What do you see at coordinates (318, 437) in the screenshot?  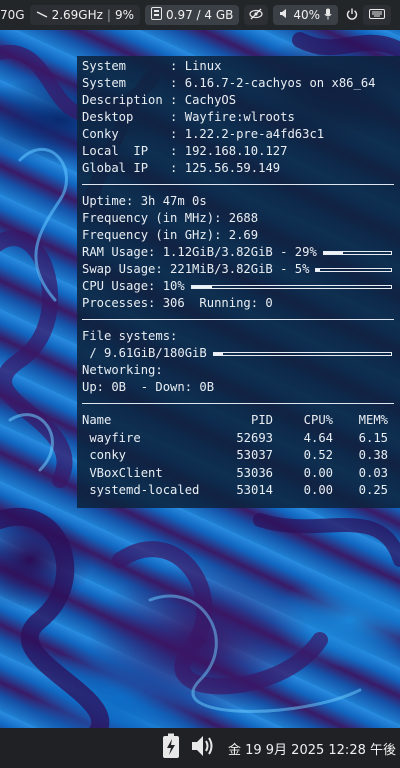 I see `process-cpu: 4.64` at bounding box center [318, 437].